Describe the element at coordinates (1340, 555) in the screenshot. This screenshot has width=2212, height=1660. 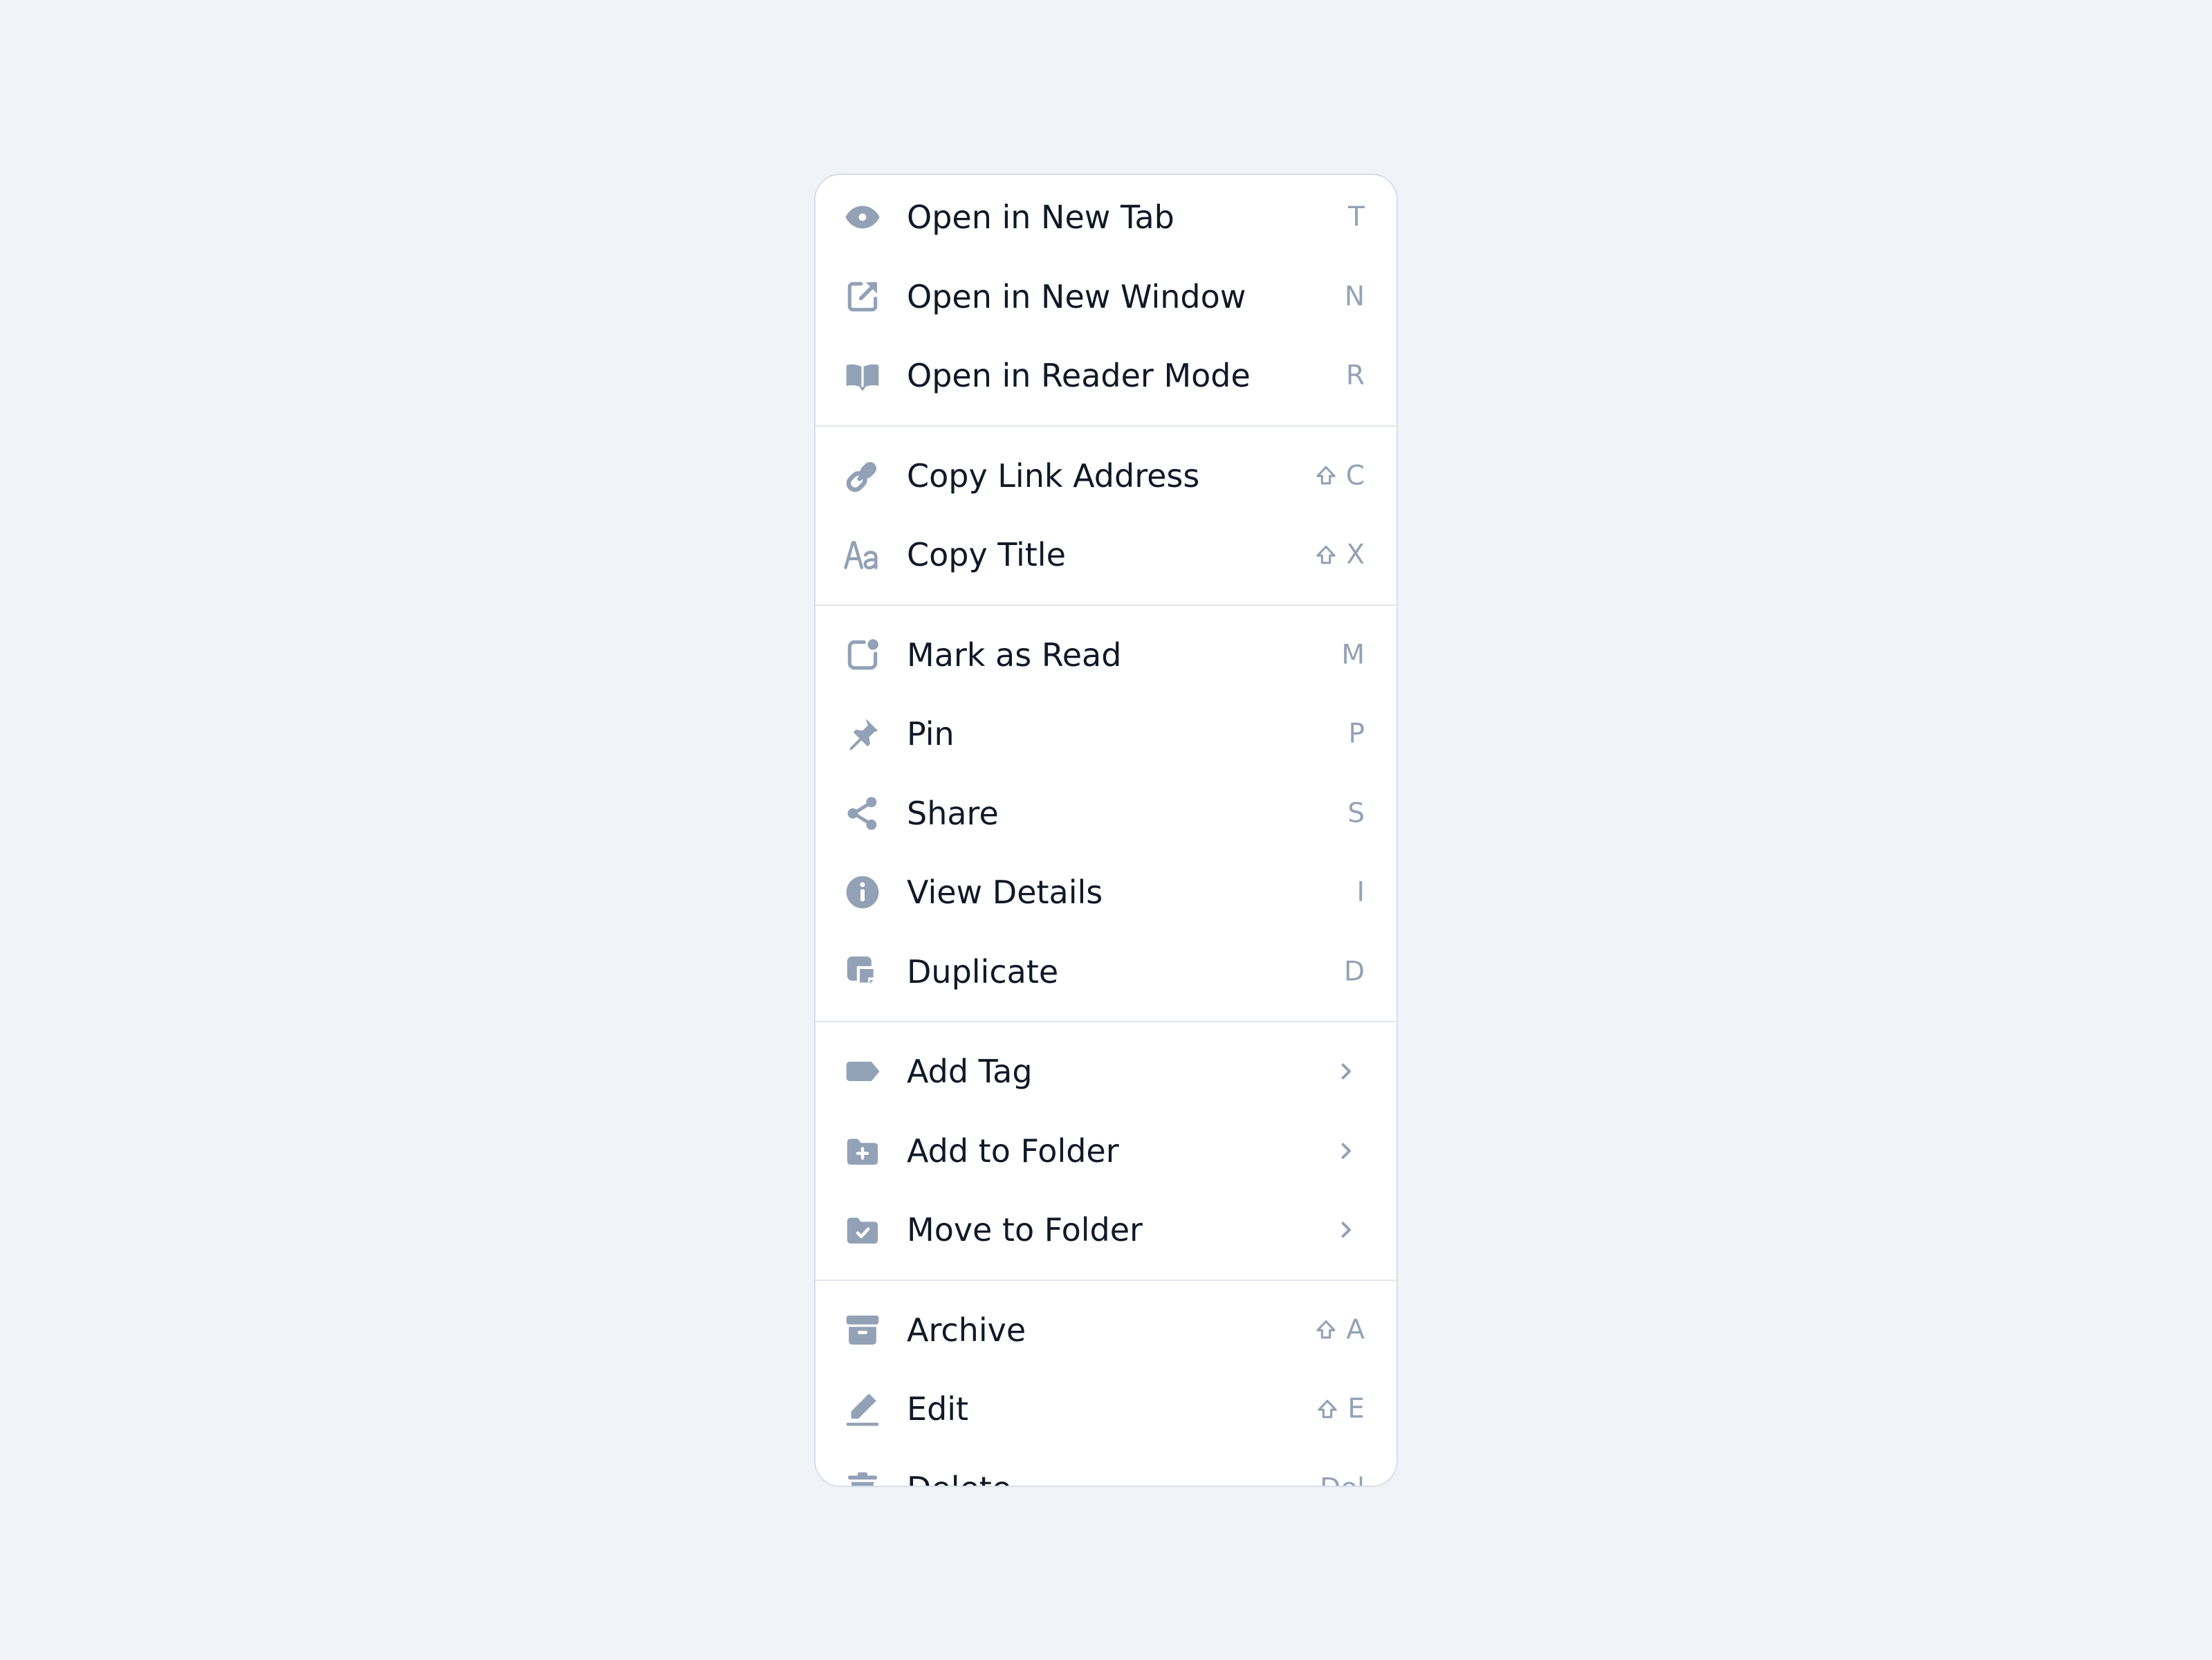
I see `shortcut-key: X` at that location.